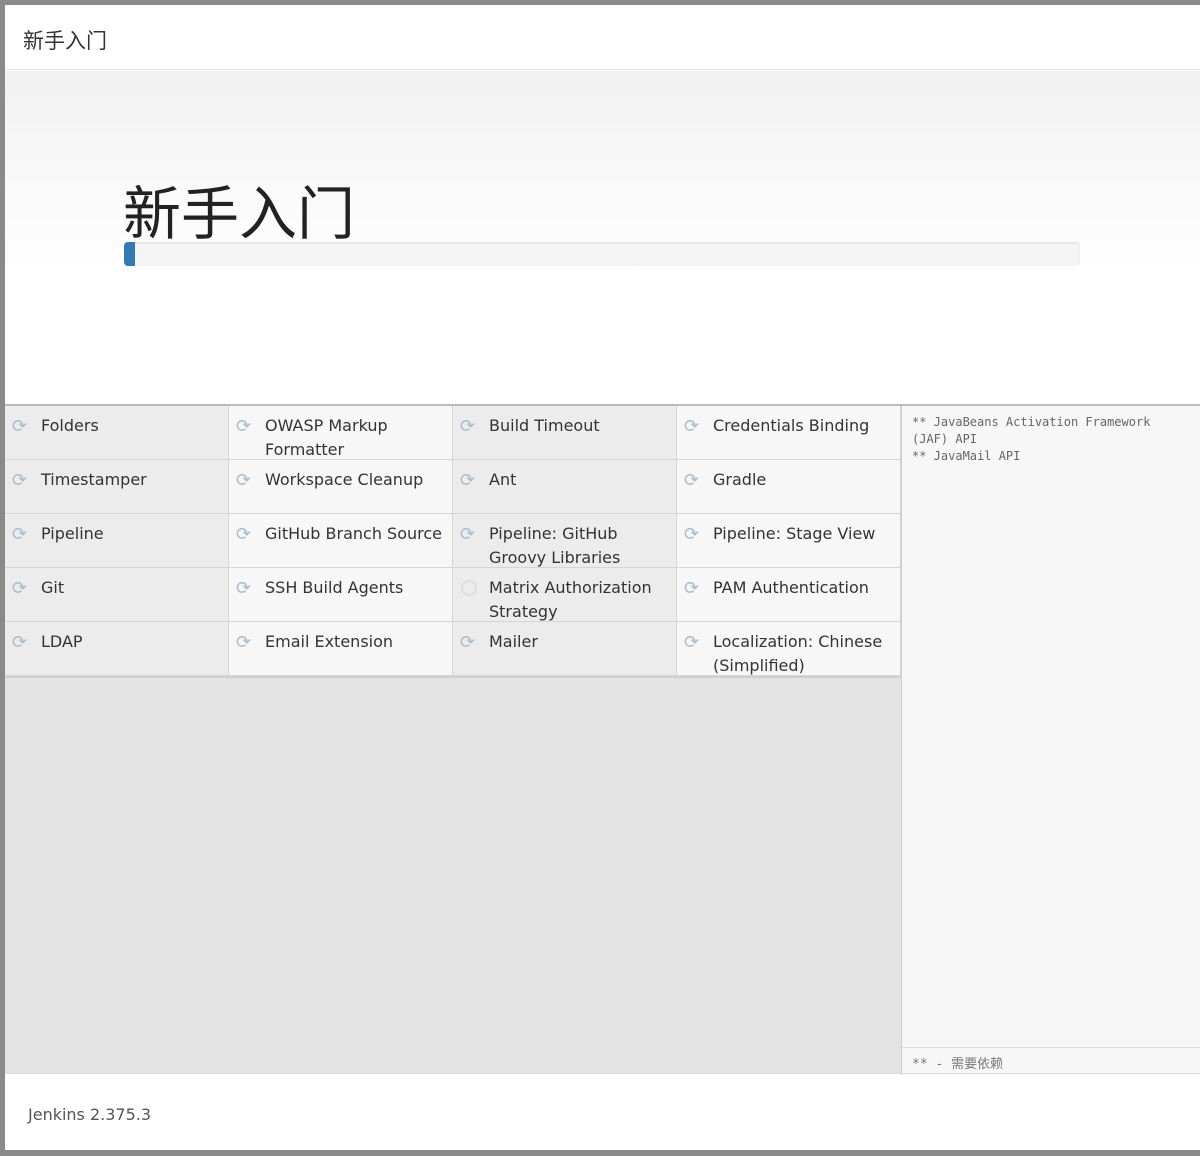  I want to click on plugin-name: Matrix Authorization Strategy, so click(570, 599).